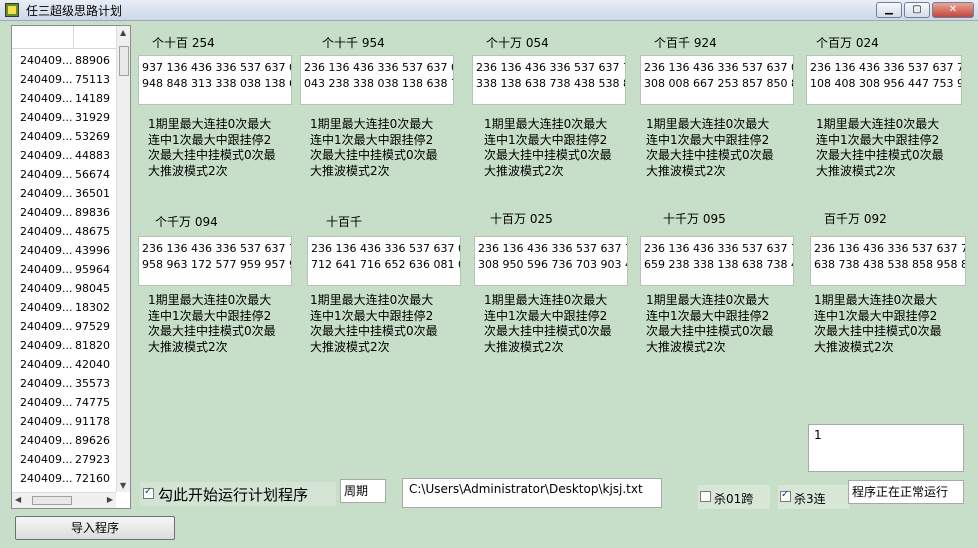  I want to click on list-item: 240409... 95964, so click(64, 269).